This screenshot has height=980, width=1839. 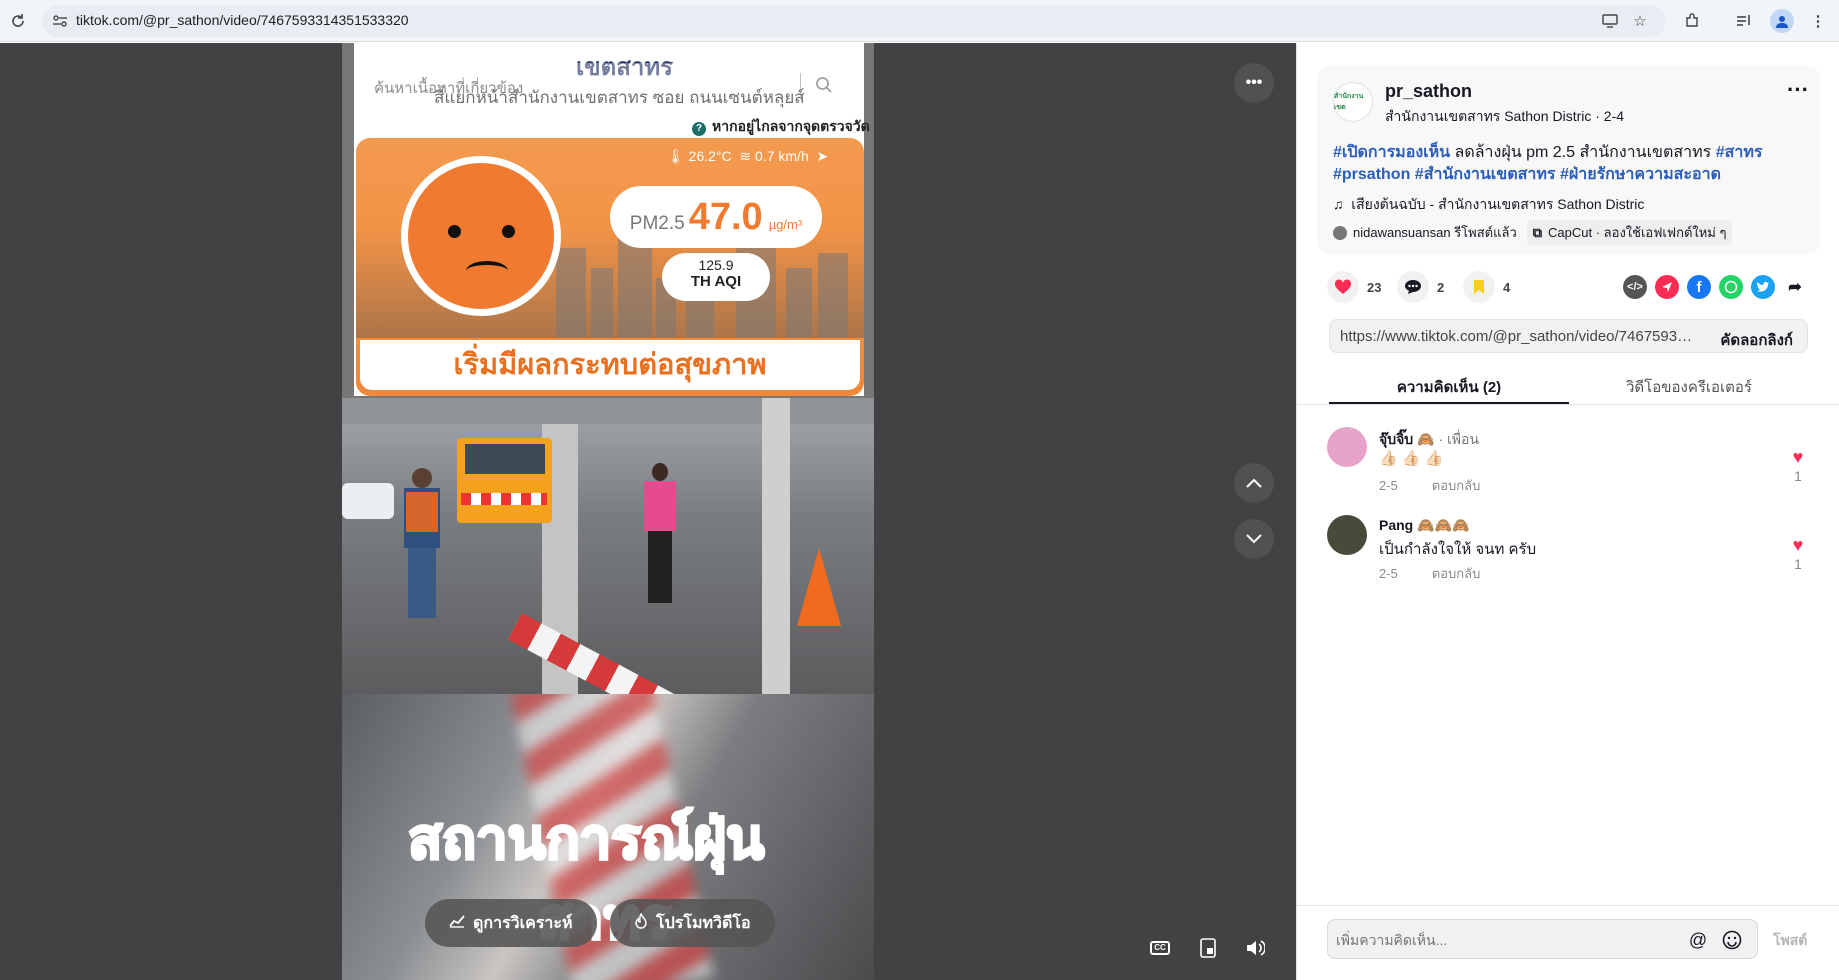 I want to click on save-button: 4, so click(x=1486, y=287).